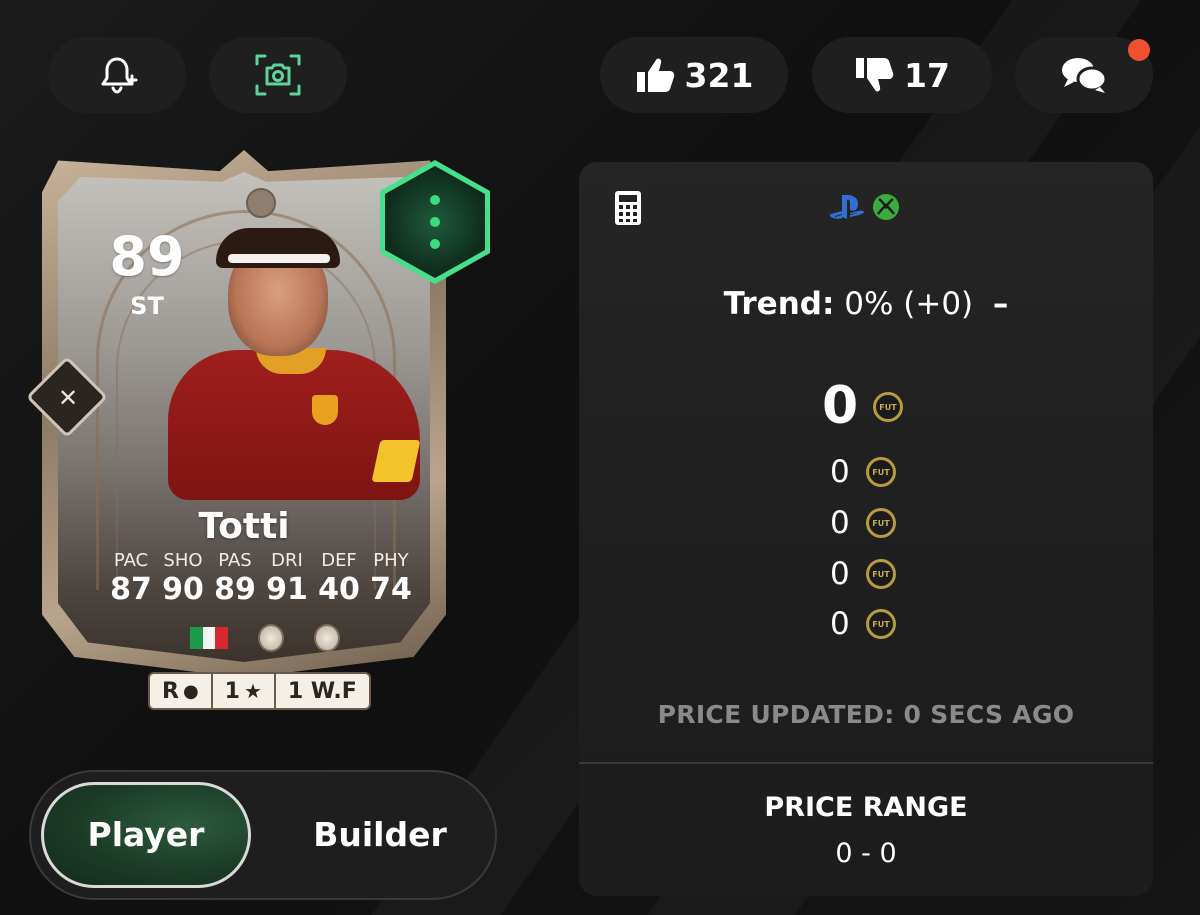 The width and height of the screenshot is (1200, 915). Describe the element at coordinates (866, 763) in the screenshot. I see `divider` at that location.